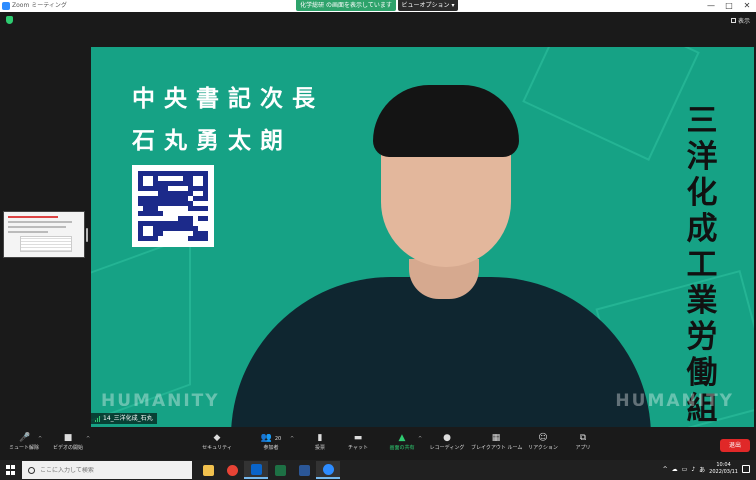 This screenshot has width=756, height=480. I want to click on network-icon: ▭, so click(685, 469).